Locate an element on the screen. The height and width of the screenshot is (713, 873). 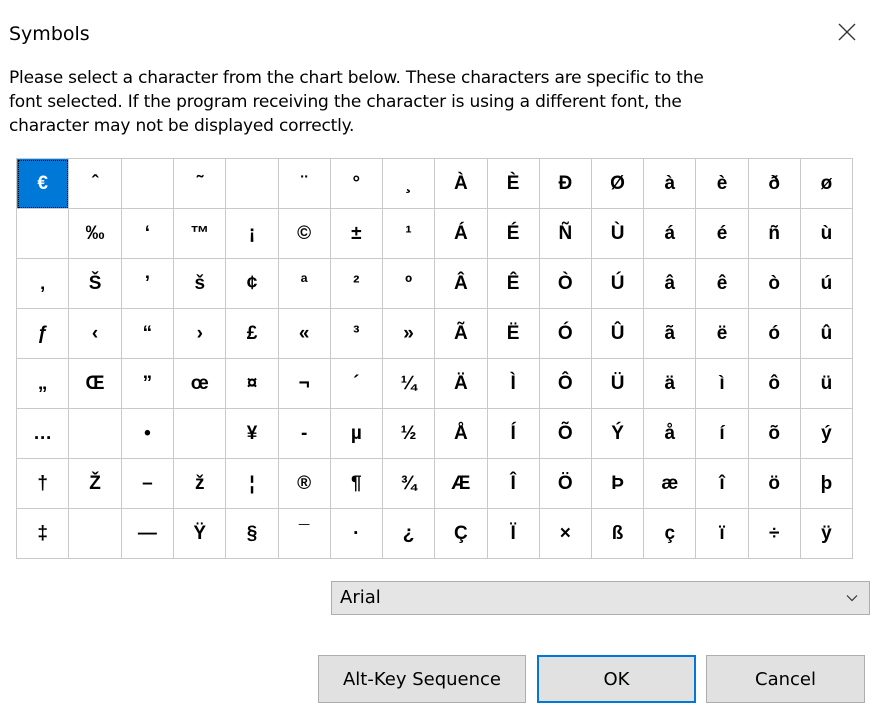
character-cell: ‰ is located at coordinates (95, 233).